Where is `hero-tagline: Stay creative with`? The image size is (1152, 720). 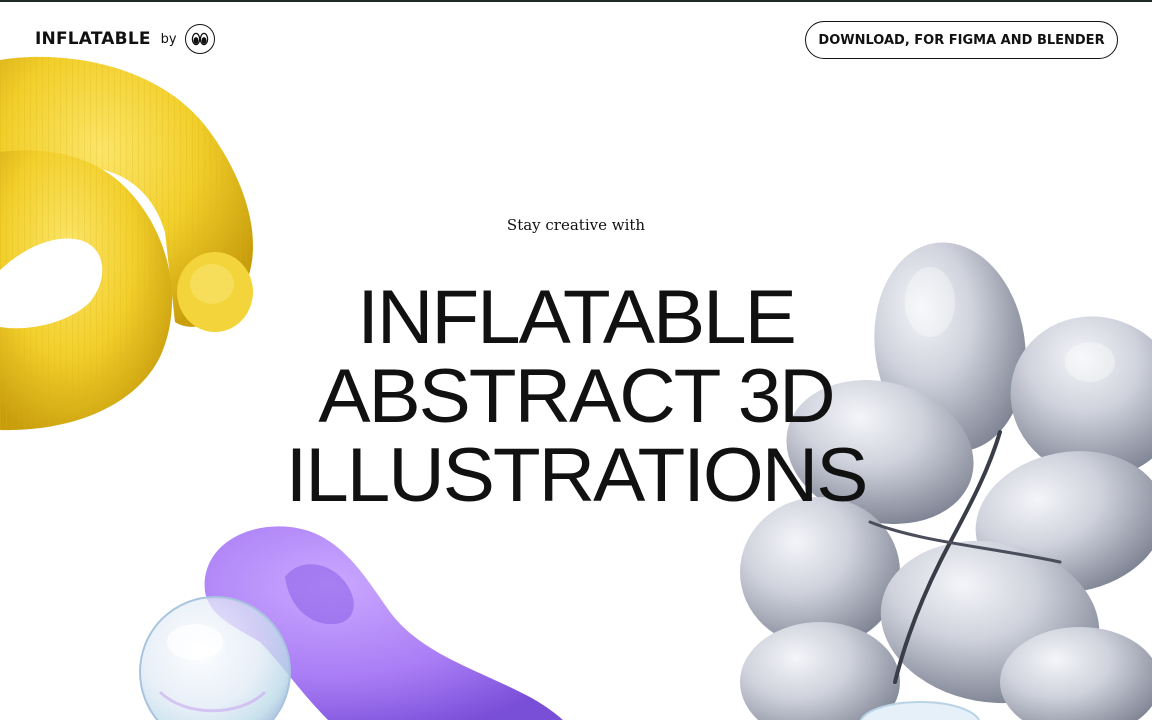 hero-tagline: Stay creative with is located at coordinates (576, 225).